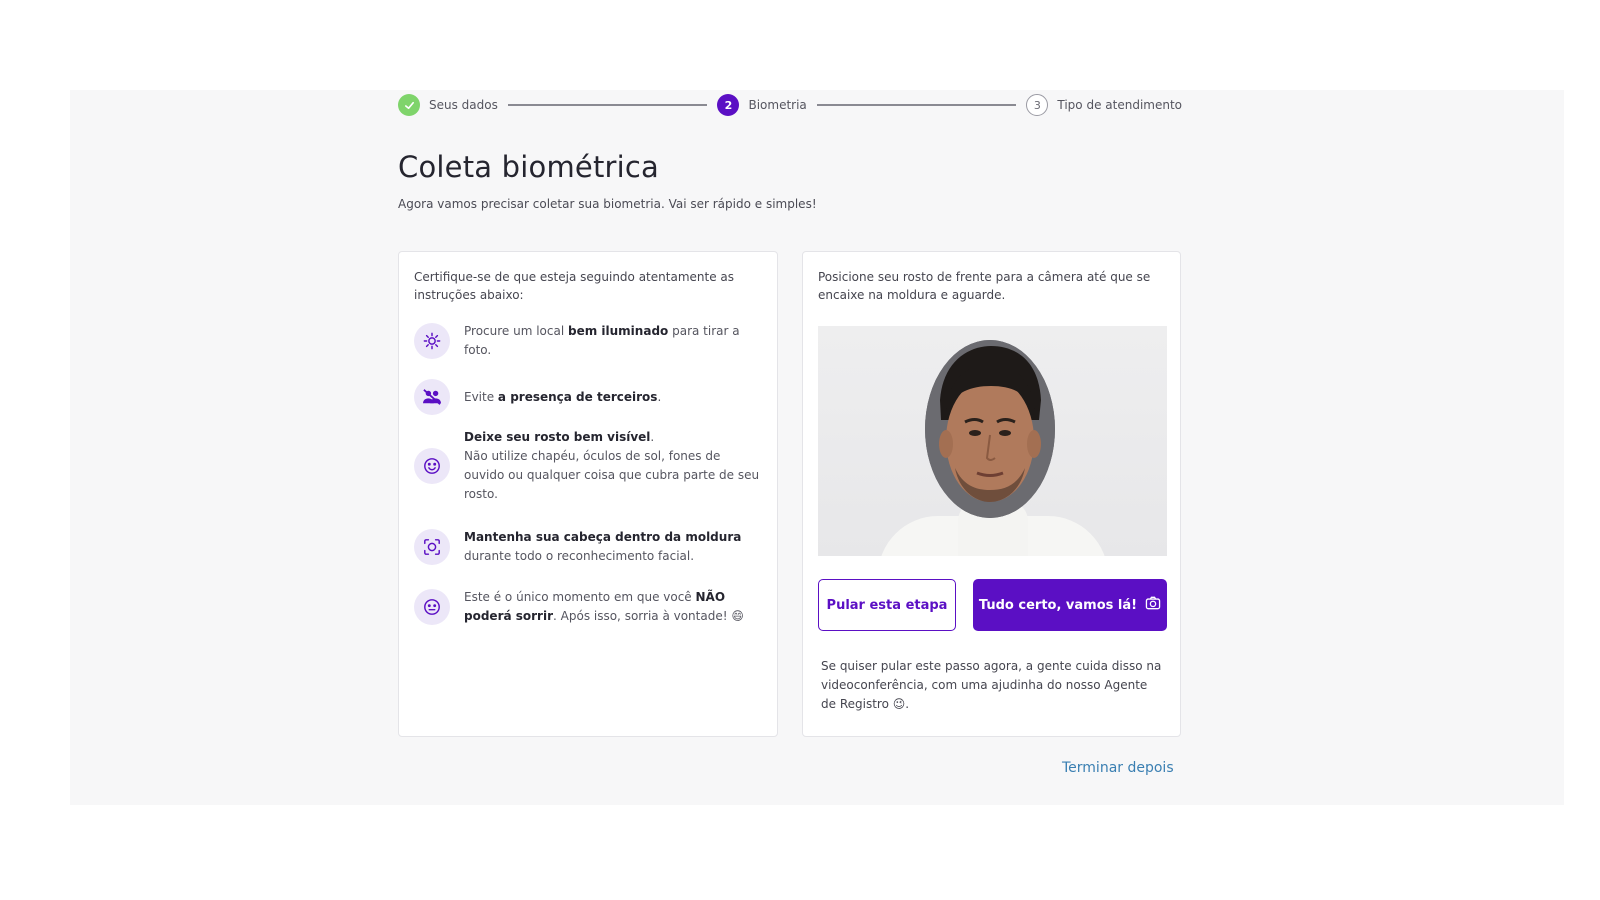 Image resolution: width=1600 pixels, height=900 pixels. What do you see at coordinates (1119, 105) in the screenshot?
I see `step-label: Tipo de atendimento` at bounding box center [1119, 105].